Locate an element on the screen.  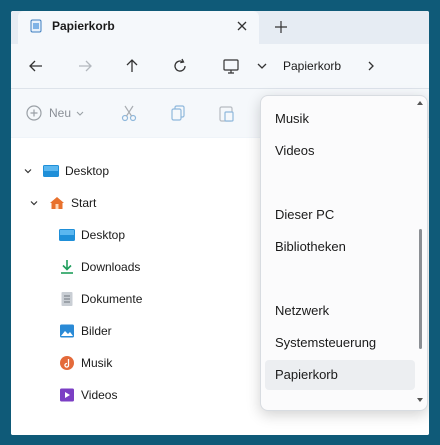
up-arrow-icon is located at coordinates (132, 66).